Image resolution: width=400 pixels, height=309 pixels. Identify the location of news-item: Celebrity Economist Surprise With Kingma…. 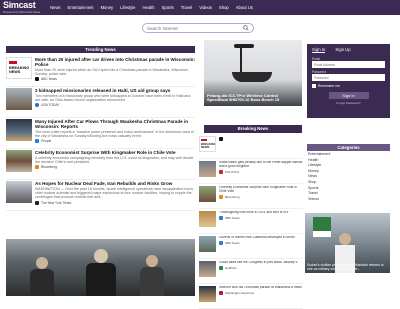
(100, 164).